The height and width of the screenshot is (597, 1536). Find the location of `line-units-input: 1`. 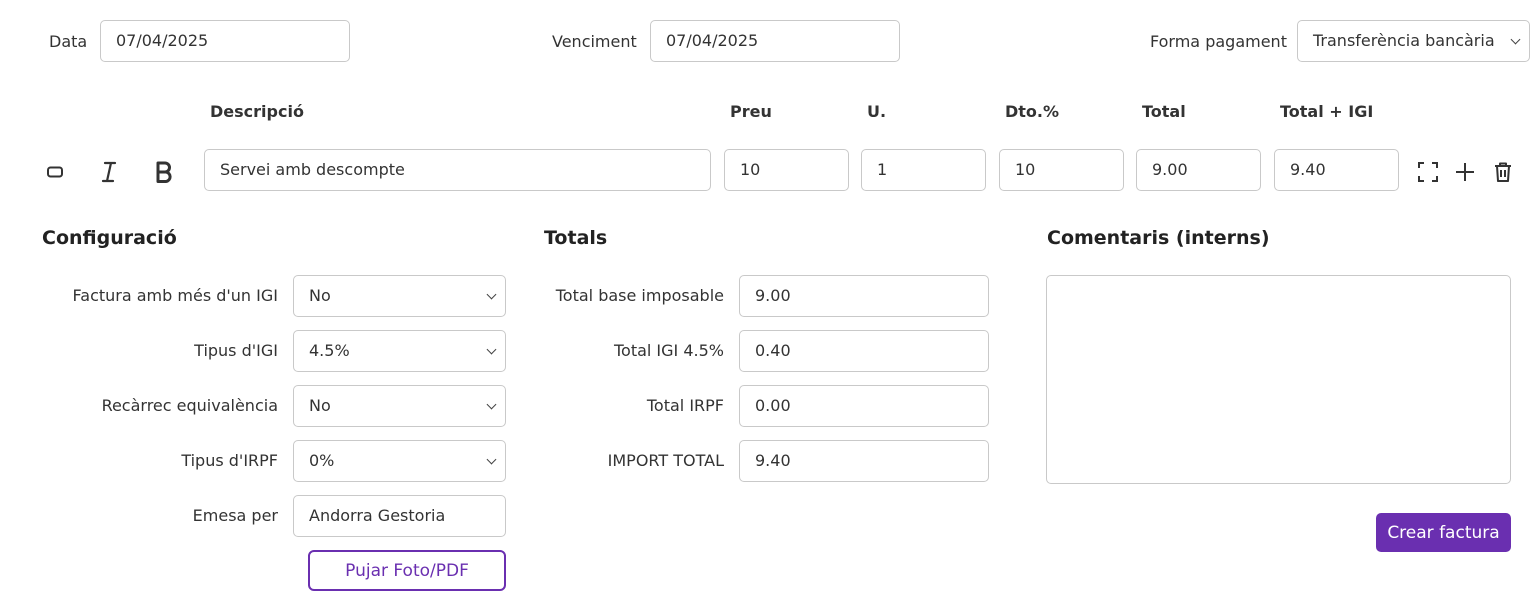

line-units-input: 1 is located at coordinates (923, 170).